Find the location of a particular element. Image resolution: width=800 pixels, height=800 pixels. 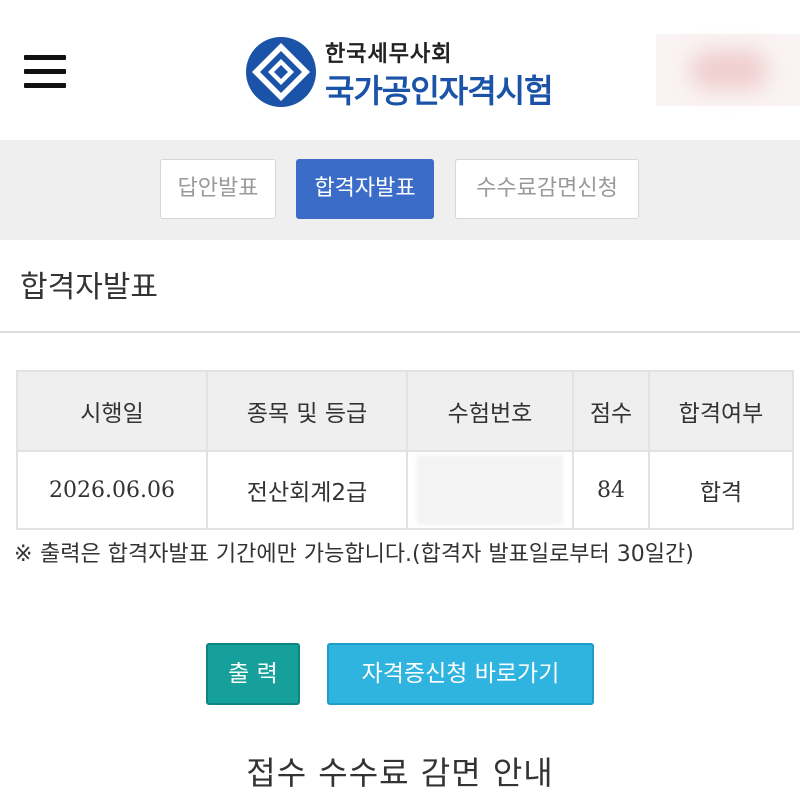

divider is located at coordinates (400, 332).